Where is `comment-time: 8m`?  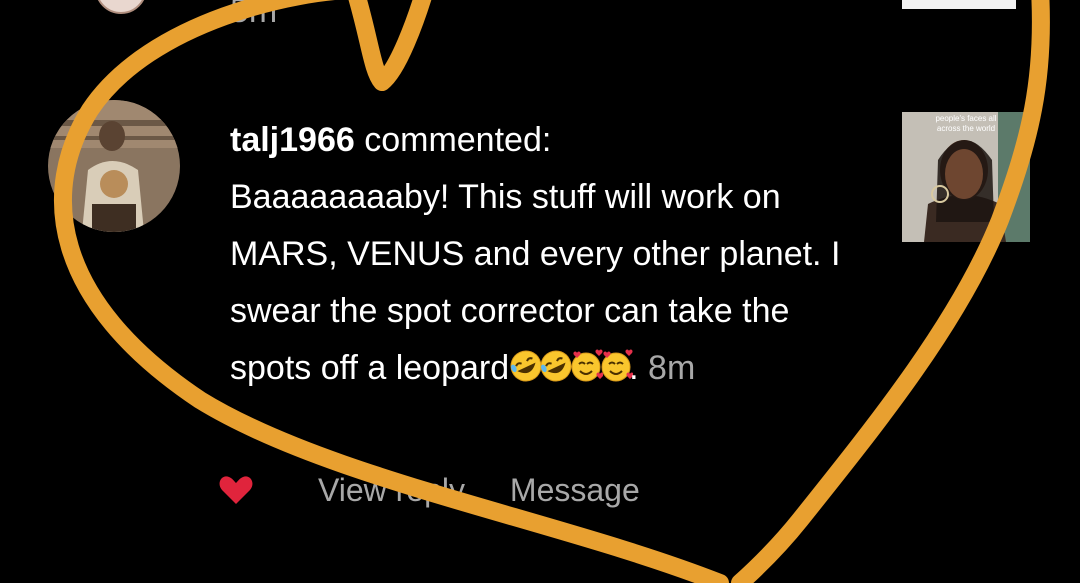 comment-time: 8m is located at coordinates (672, 368).